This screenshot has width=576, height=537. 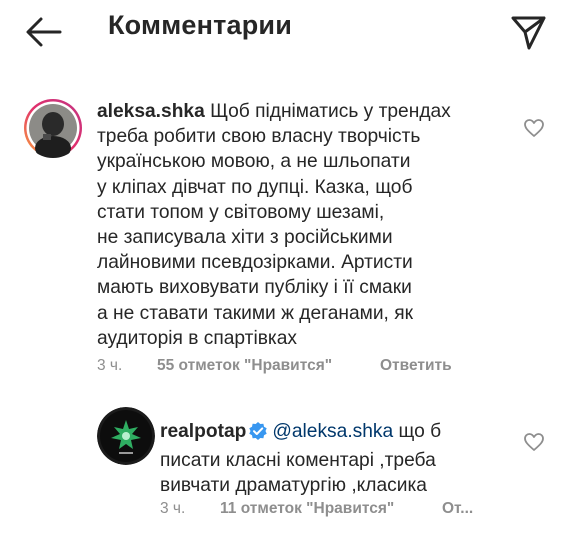 What do you see at coordinates (53, 128) in the screenshot?
I see `avatar-aleksa-shka` at bounding box center [53, 128].